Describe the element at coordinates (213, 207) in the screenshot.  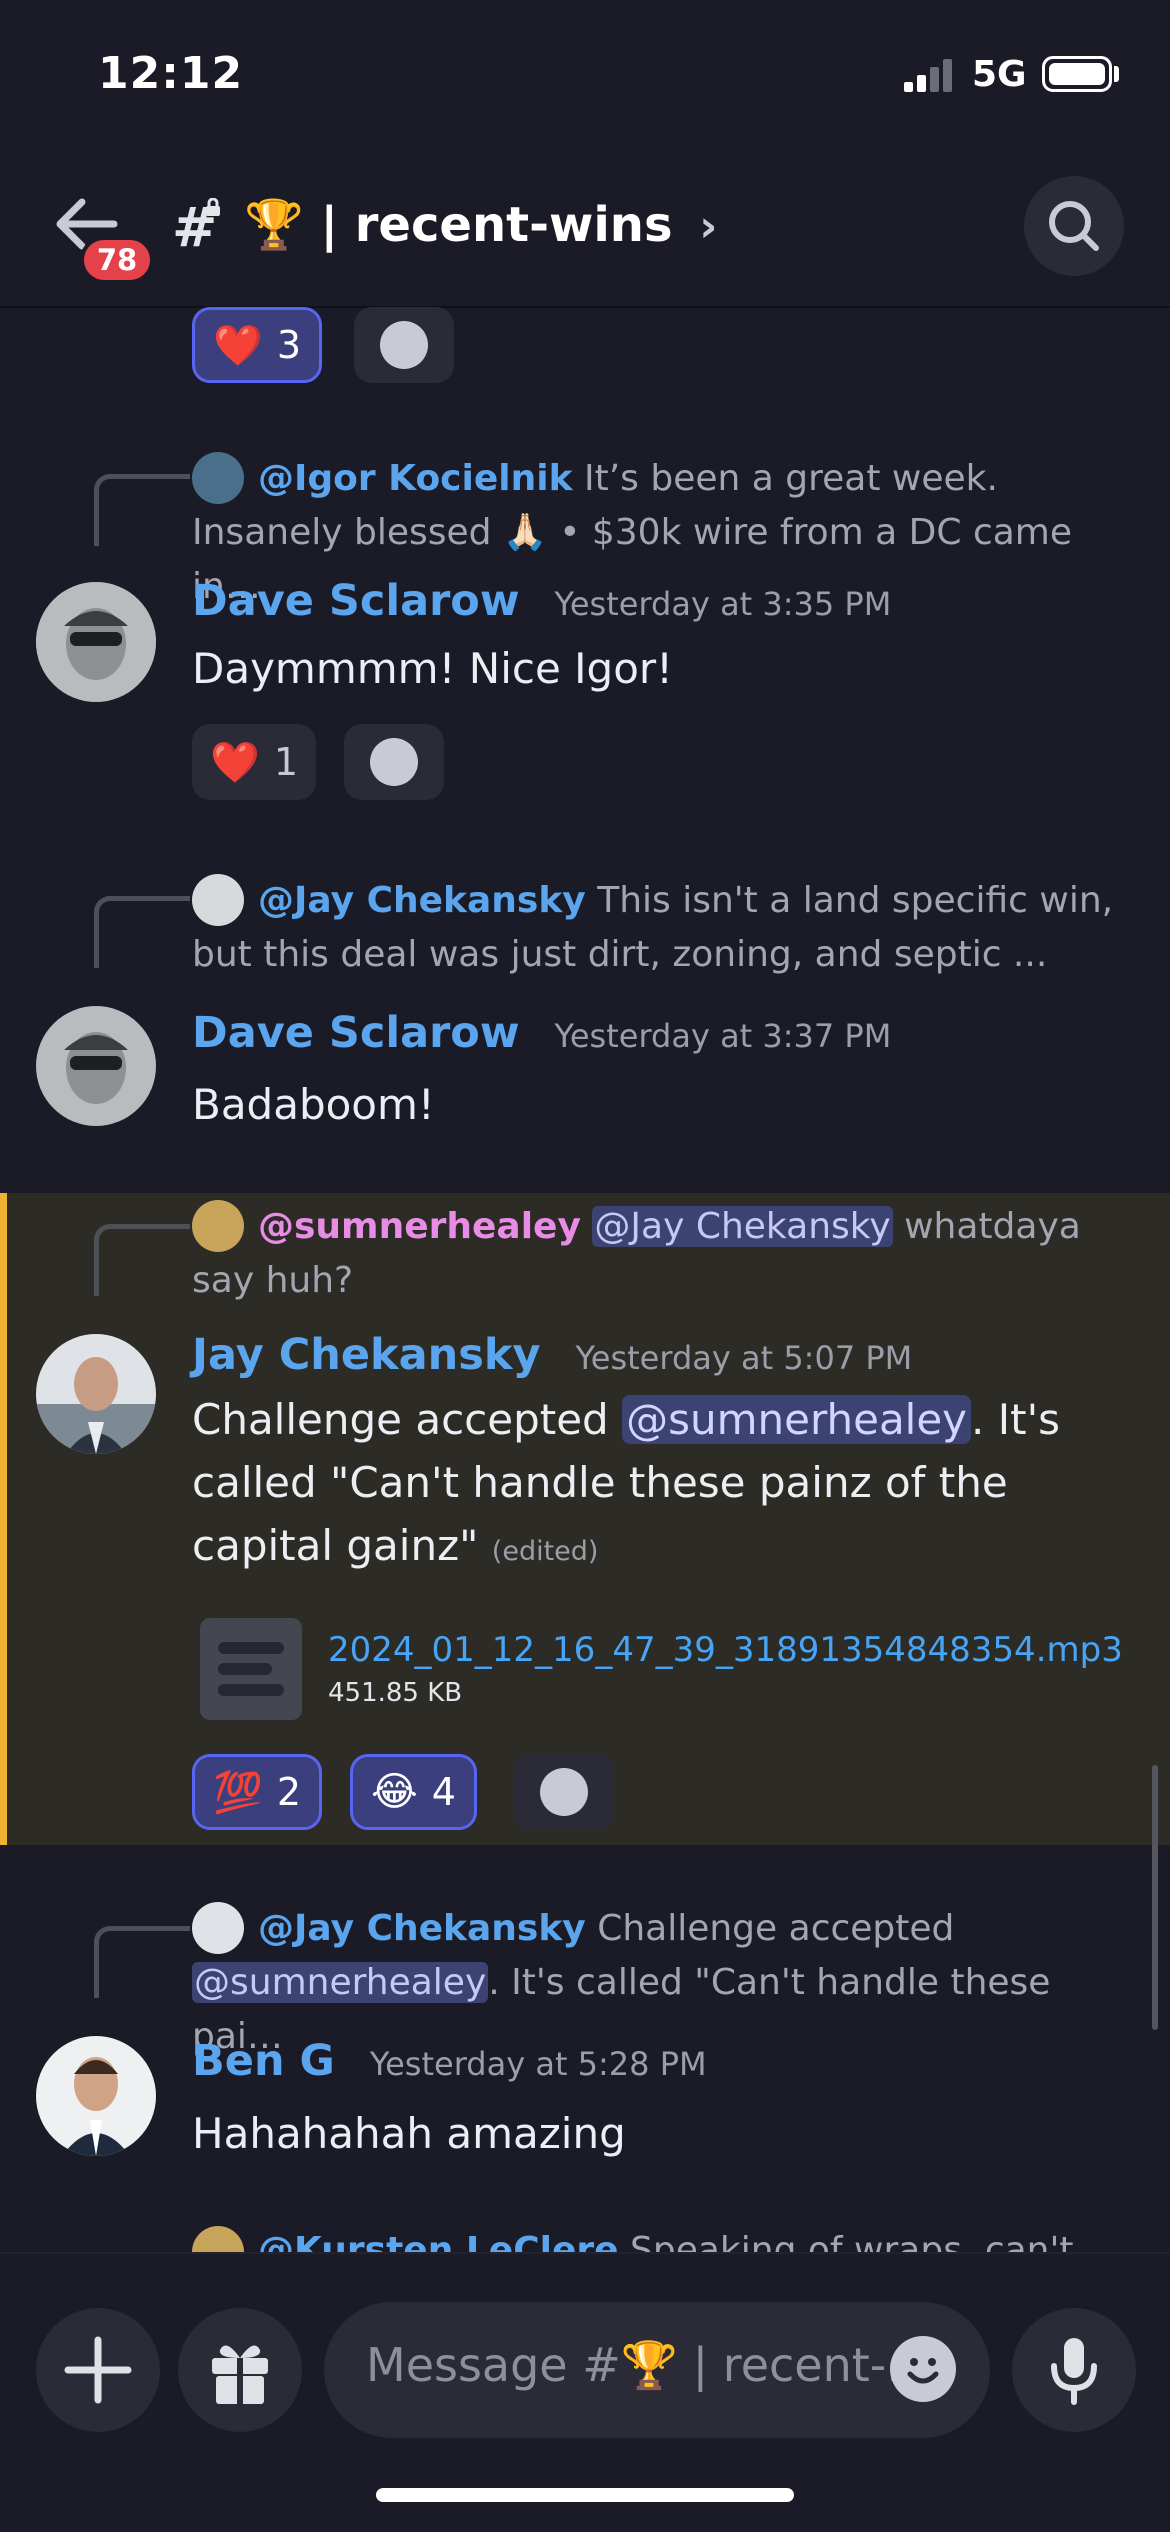
I see `lock-icon` at that location.